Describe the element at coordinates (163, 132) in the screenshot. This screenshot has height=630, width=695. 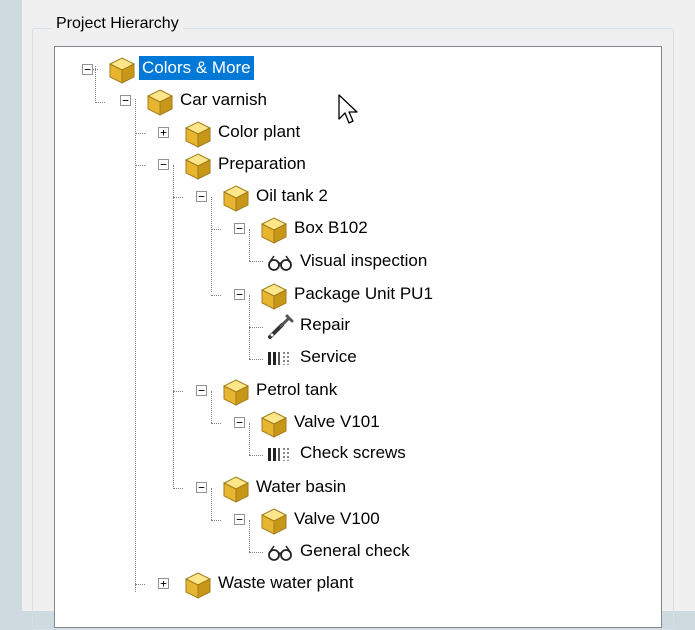
I see `expand-toggle-color-plant: +` at that location.